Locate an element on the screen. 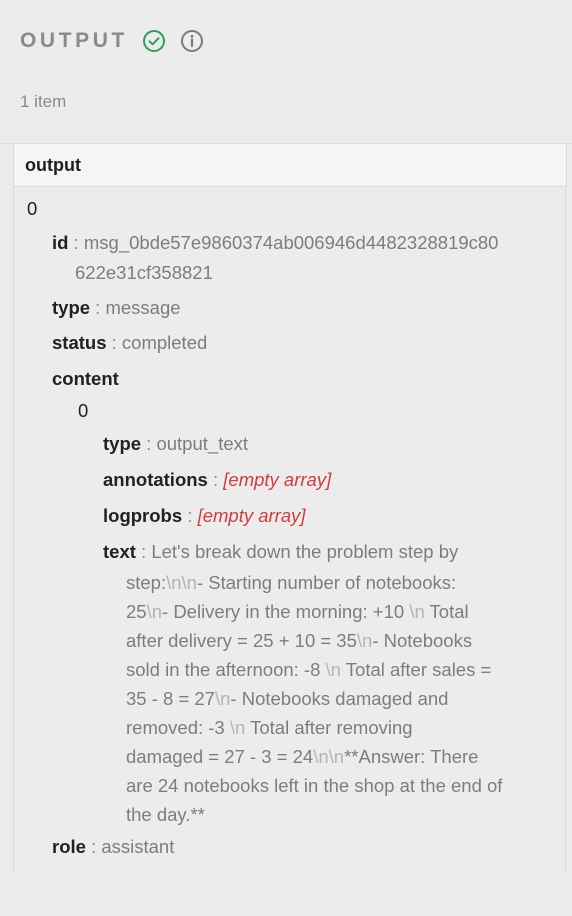  field-annotations: annotations : [empty array] is located at coordinates (217, 479).